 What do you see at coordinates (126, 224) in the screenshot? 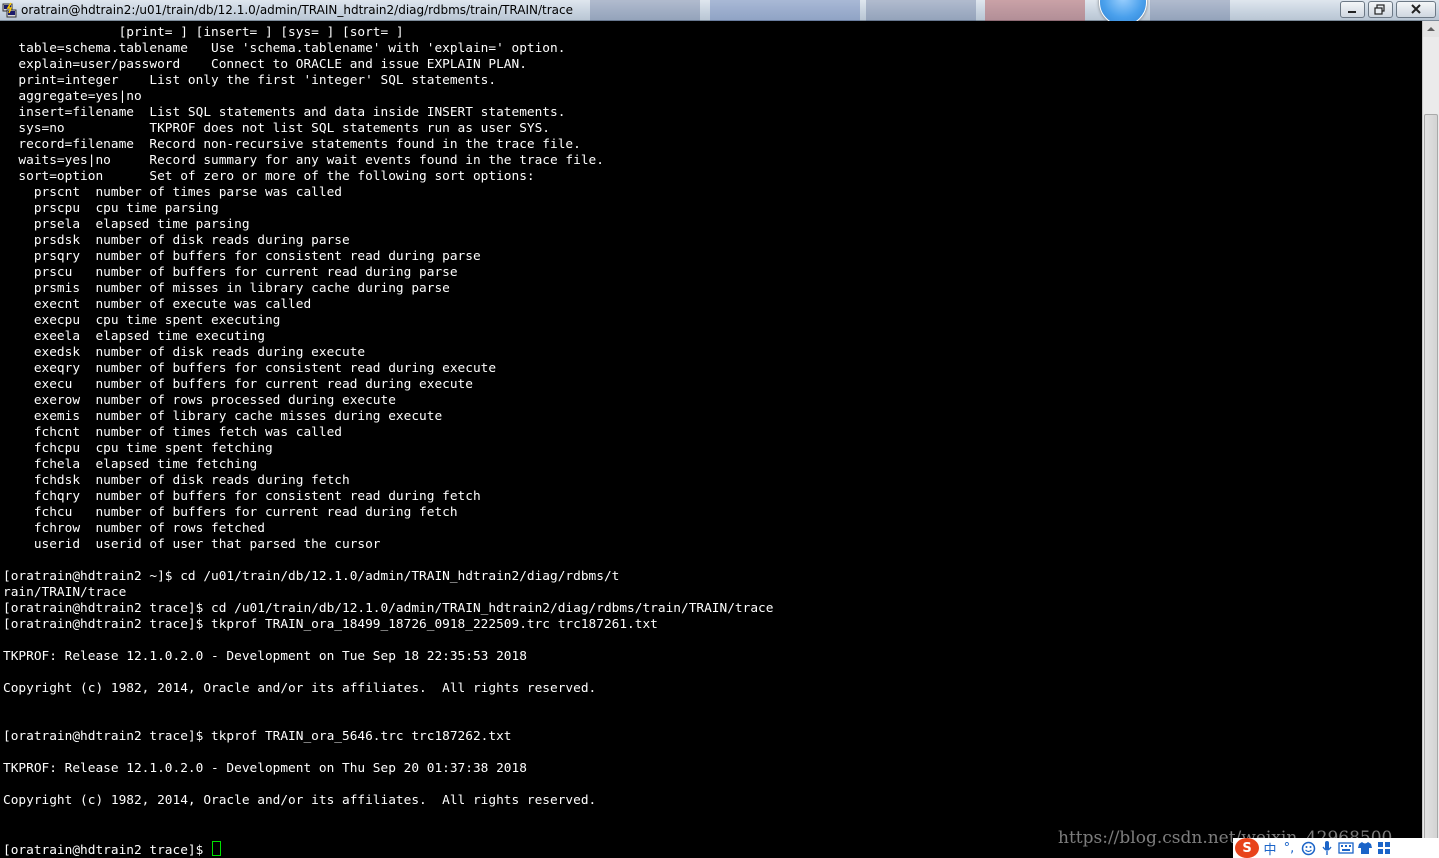
I see `terminal-line: prsela elapsed time parsing` at bounding box center [126, 224].